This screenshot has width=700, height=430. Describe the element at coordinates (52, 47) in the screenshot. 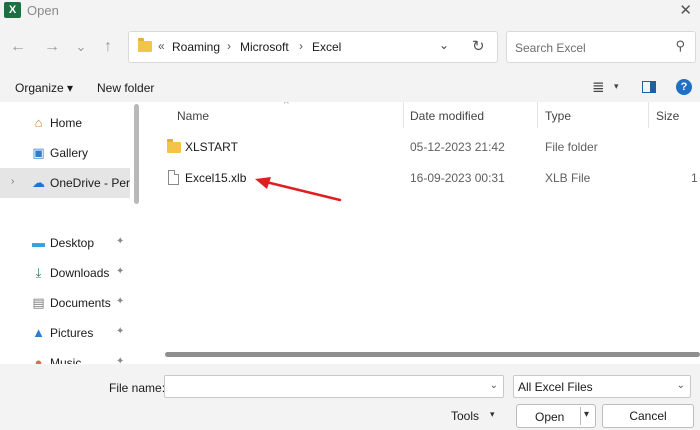

I see `forward-arrow-icon: →` at that location.